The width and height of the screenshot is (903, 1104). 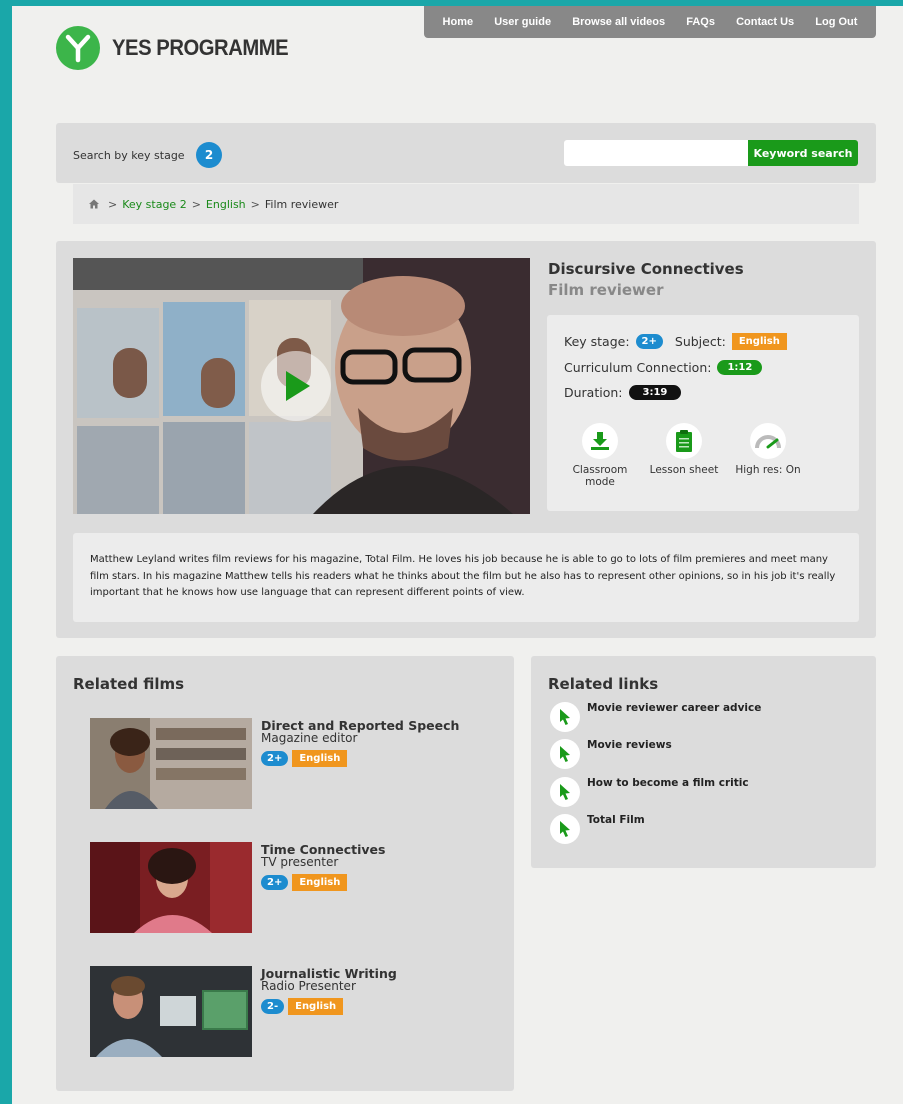 What do you see at coordinates (466, 153) in the screenshot?
I see `search-bar: Search by key stage 2 Keyword search` at bounding box center [466, 153].